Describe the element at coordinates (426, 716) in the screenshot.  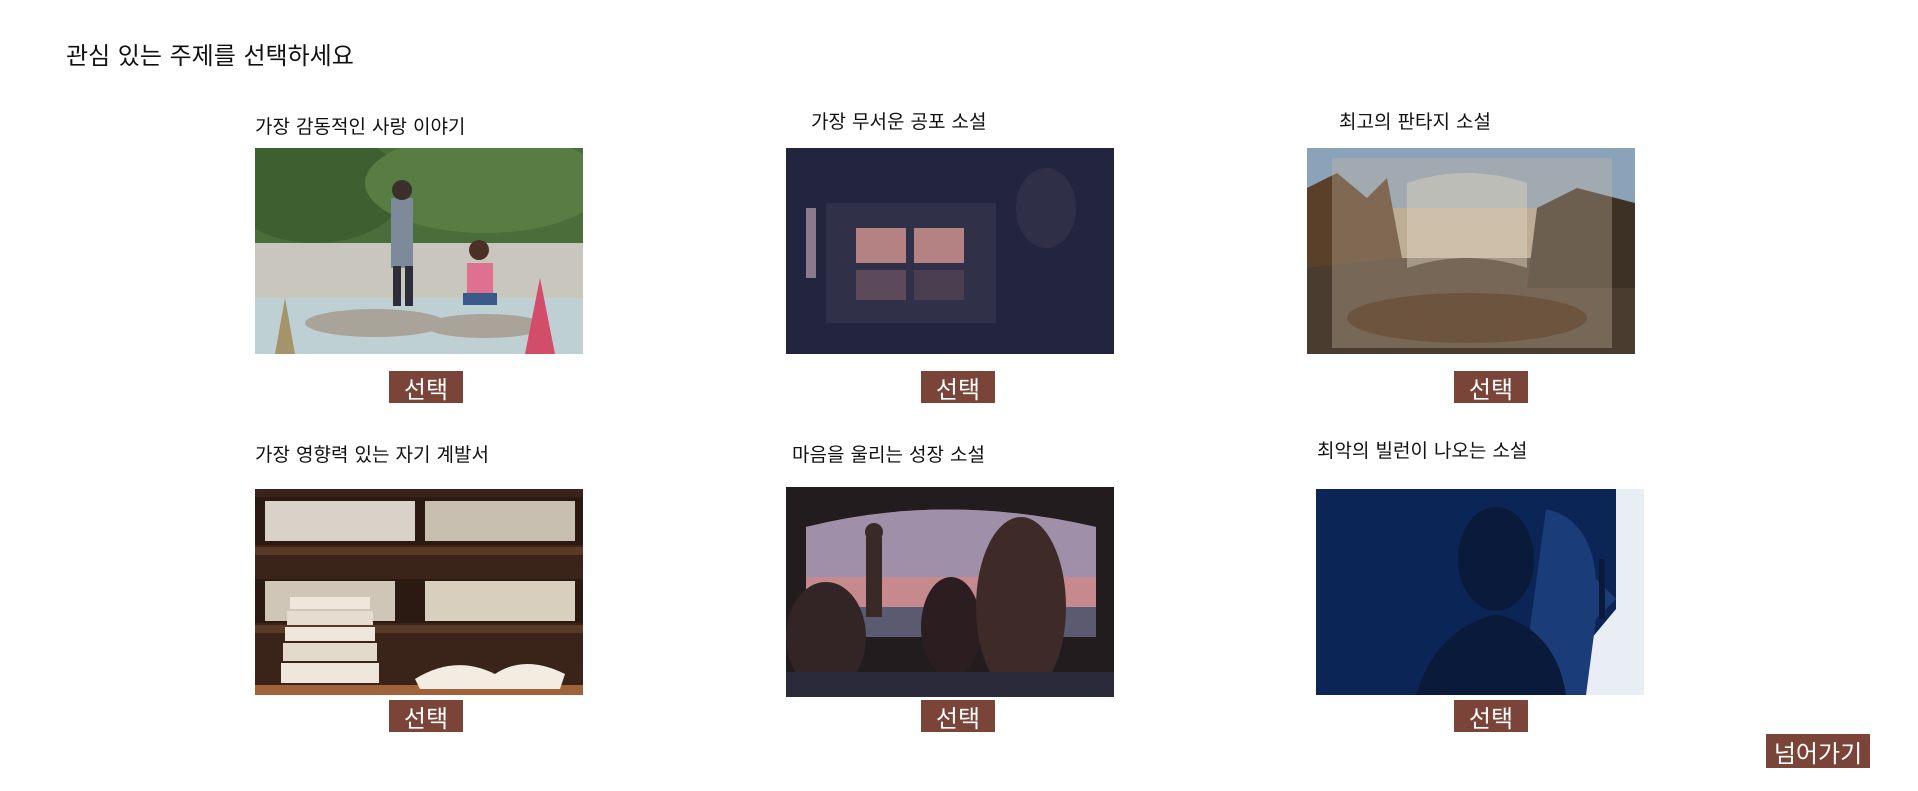
I see `select-button-self-help: 선택` at that location.